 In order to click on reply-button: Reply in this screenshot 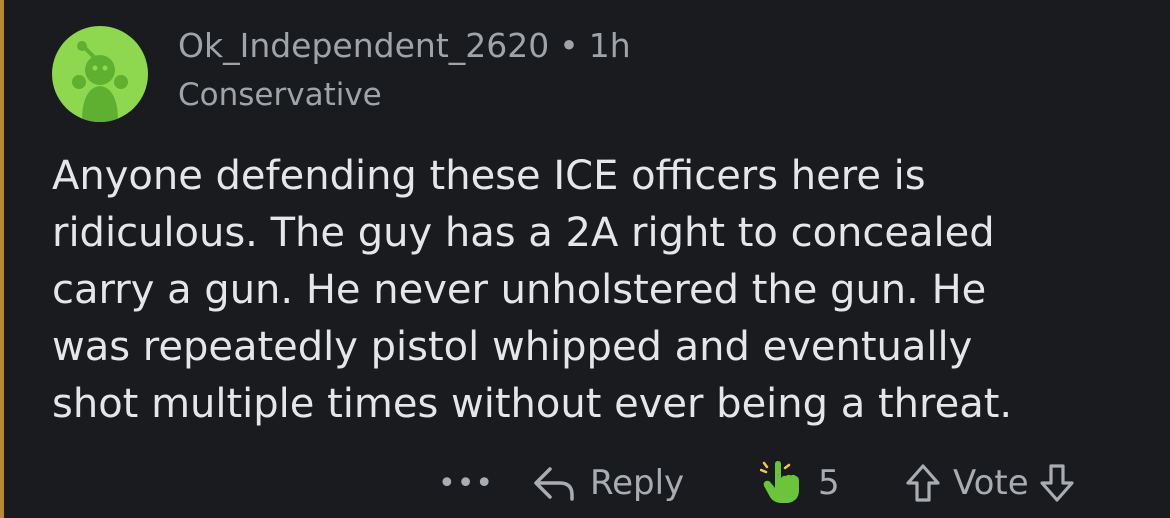, I will do `click(608, 483)`.